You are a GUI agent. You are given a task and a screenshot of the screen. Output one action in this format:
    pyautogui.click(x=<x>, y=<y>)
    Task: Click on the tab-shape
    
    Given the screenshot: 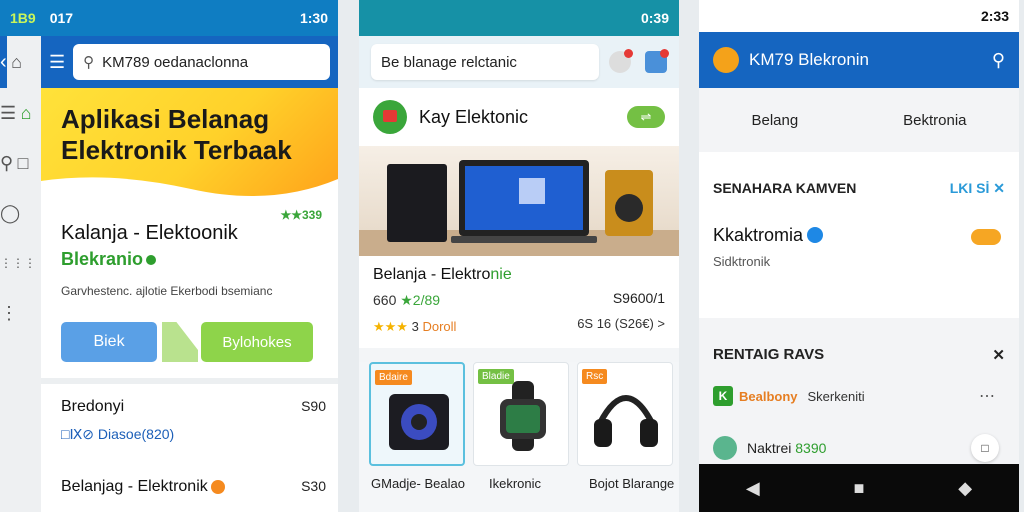 What is the action you would take?
    pyautogui.click(x=180, y=342)
    